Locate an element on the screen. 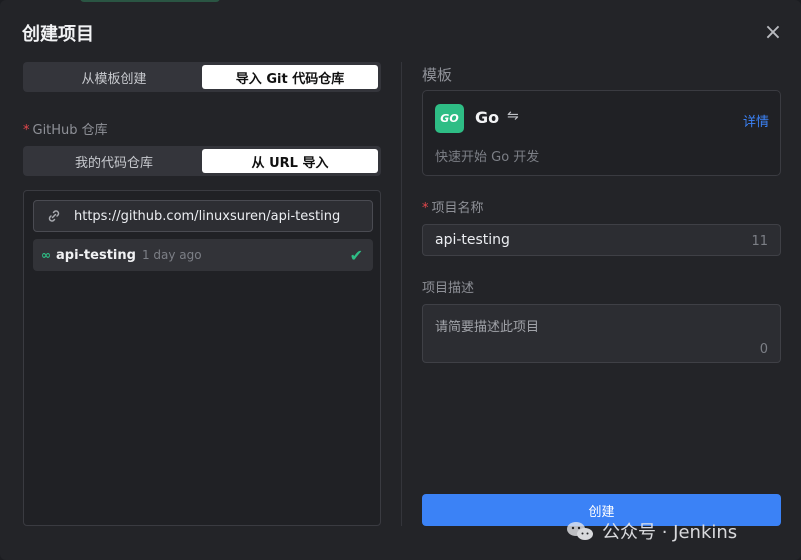 The width and height of the screenshot is (801, 560). watermark: 公众号 · Jenkins is located at coordinates (651, 531).